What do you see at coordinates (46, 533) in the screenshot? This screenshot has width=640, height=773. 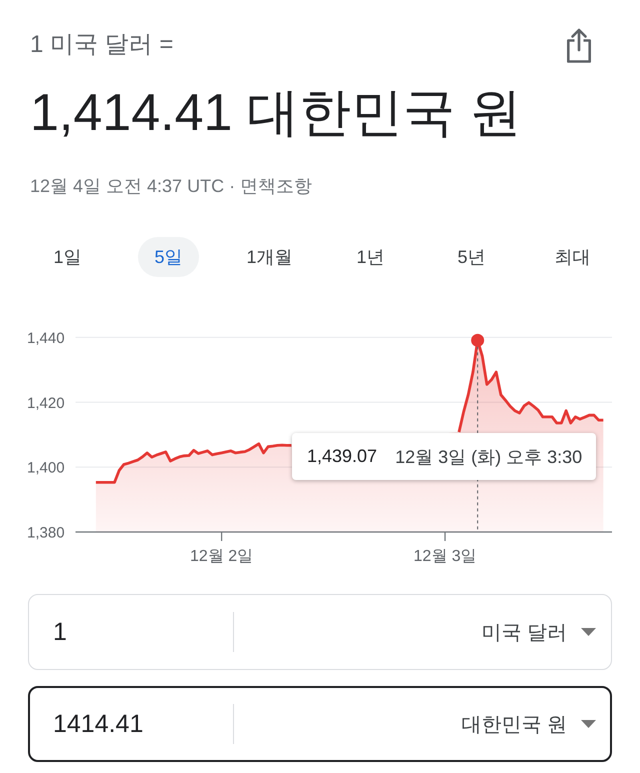 I see `axis-label: 1,380` at bounding box center [46, 533].